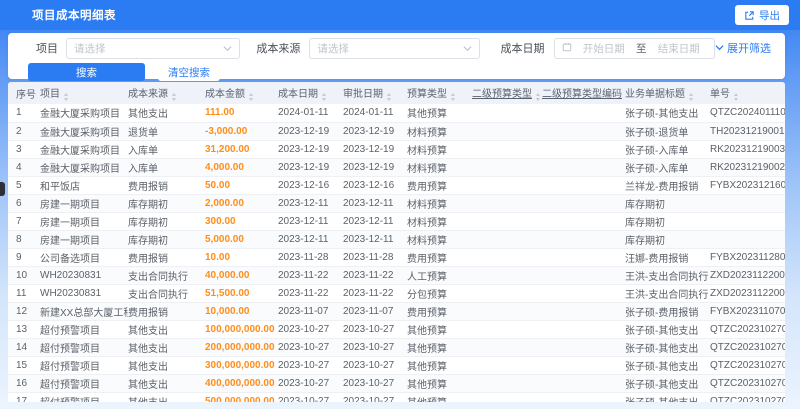  What do you see at coordinates (189, 72) in the screenshot?
I see `clear-search-button: 清空搜索` at bounding box center [189, 72].